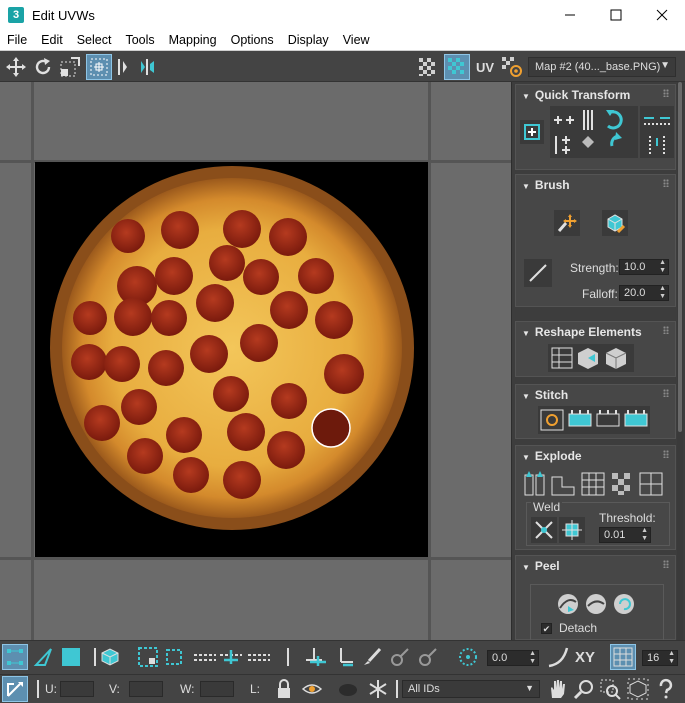 The width and height of the screenshot is (685, 703). What do you see at coordinates (146, 689) in the screenshot?
I see `v-field` at bounding box center [146, 689].